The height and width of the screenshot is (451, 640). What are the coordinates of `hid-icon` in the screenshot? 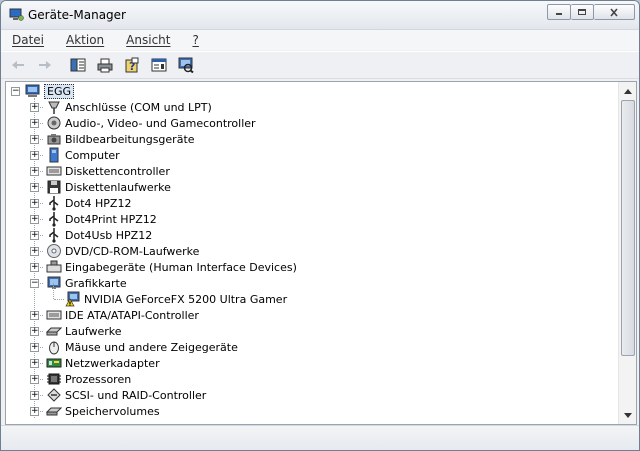 It's located at (54, 267).